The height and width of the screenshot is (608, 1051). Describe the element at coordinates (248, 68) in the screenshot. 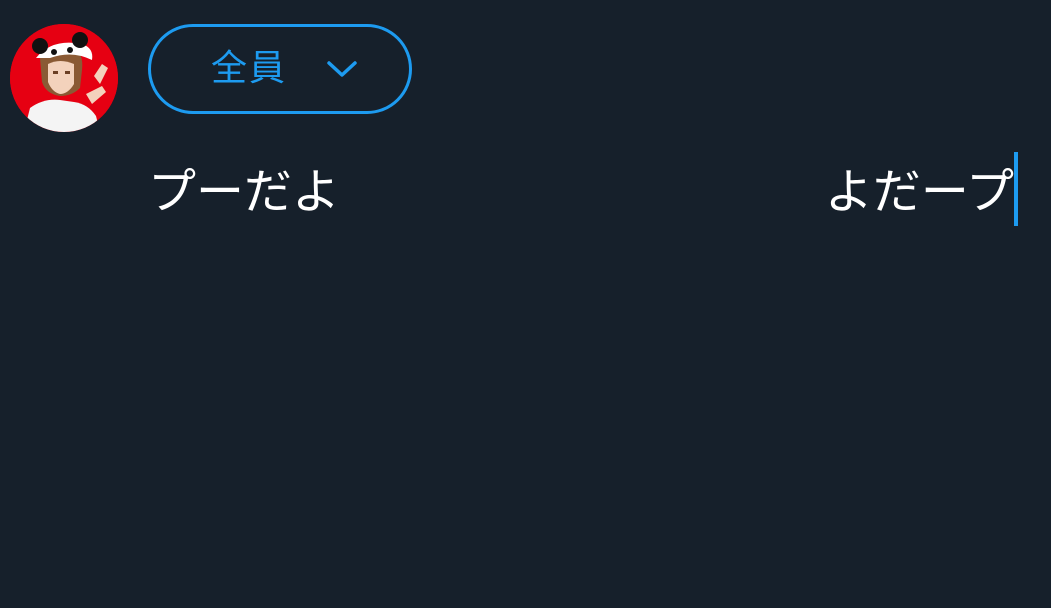

I see `audience-selector-label: 全員` at that location.